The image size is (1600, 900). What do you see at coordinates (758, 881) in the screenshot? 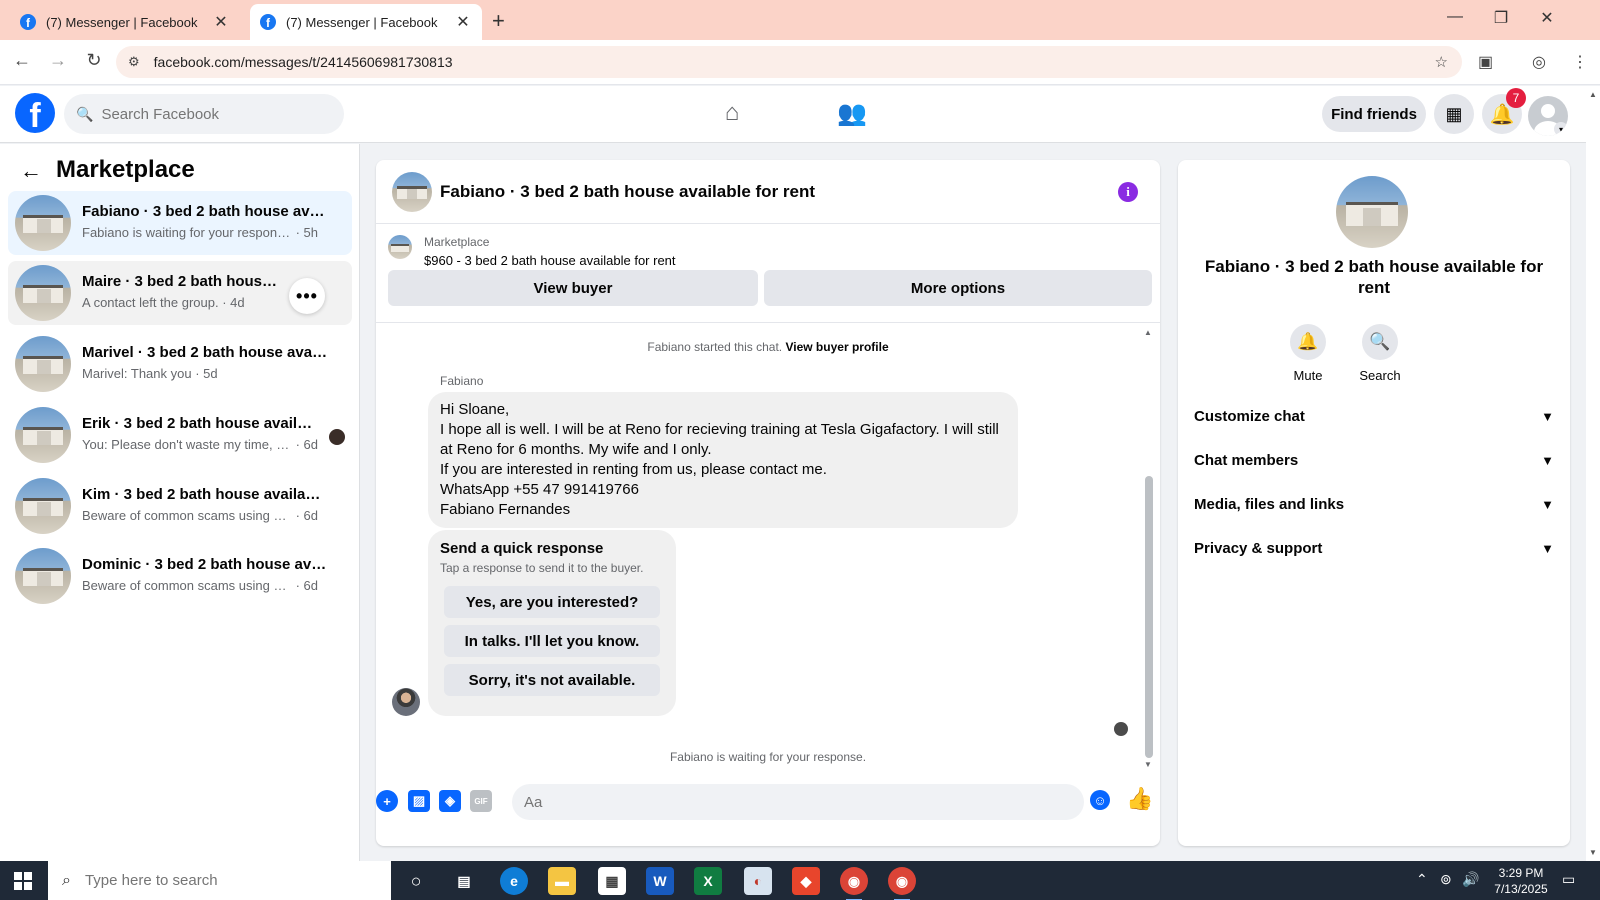
I see `paint-icon: ◐` at bounding box center [758, 881].